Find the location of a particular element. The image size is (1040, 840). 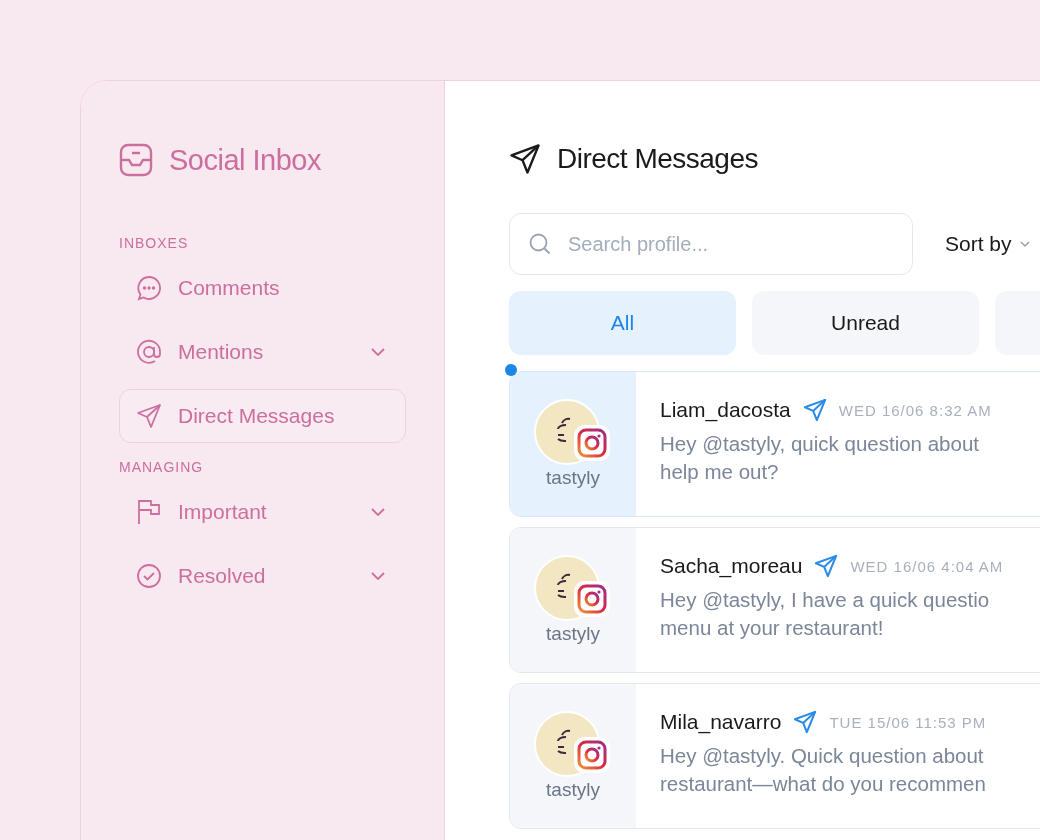

message-preview: help me out? is located at coordinates (720, 472).